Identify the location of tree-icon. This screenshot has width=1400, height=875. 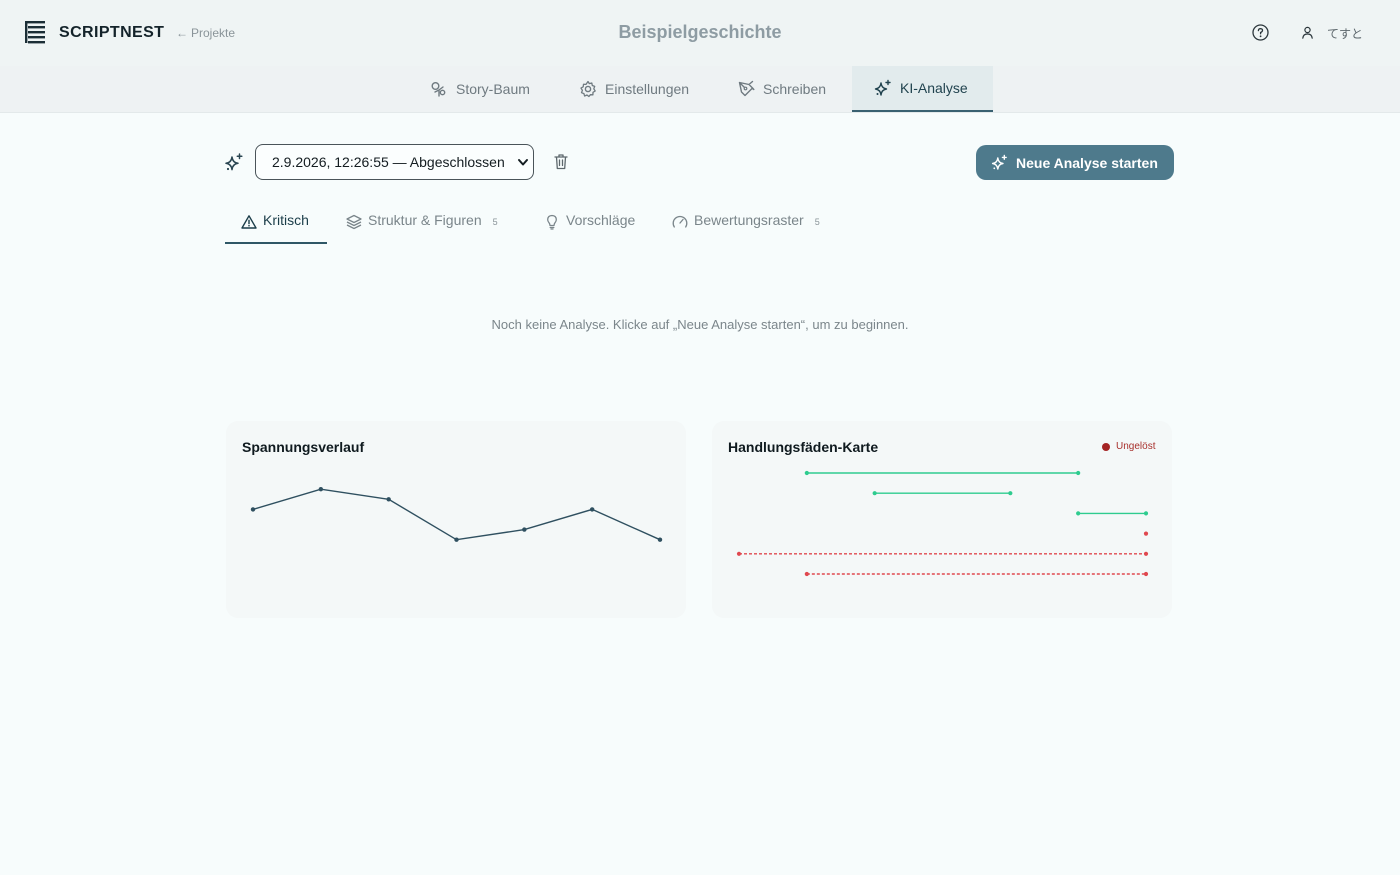
(438, 89).